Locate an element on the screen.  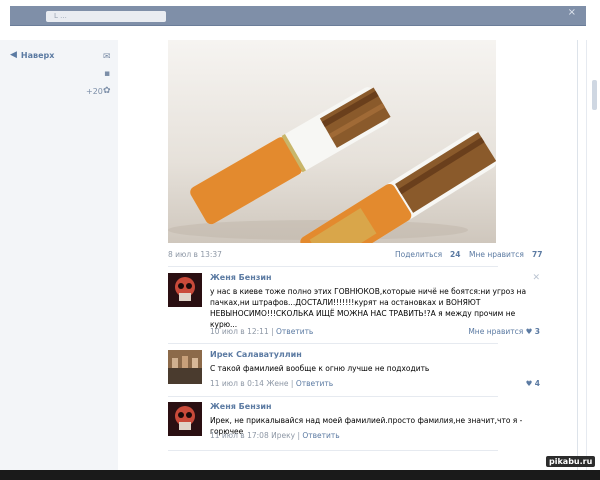
arrow-up-icon: ◀ is located at coordinates (13, 55).